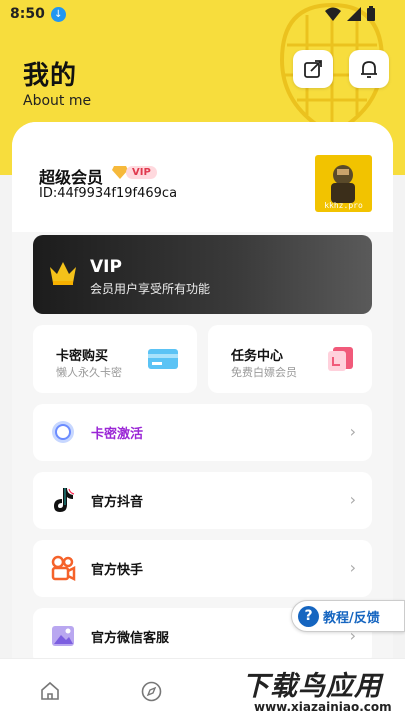  I want to click on user-name: 超级会员, so click(71, 177).